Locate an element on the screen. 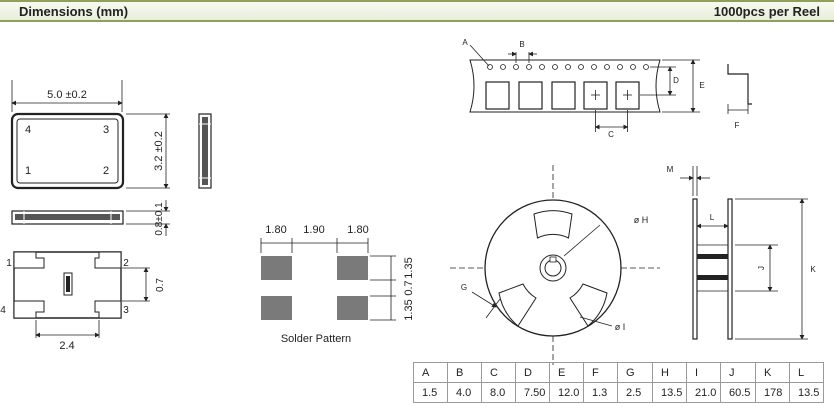 The height and width of the screenshot is (407, 834). table-header-cell: E is located at coordinates (566, 372).